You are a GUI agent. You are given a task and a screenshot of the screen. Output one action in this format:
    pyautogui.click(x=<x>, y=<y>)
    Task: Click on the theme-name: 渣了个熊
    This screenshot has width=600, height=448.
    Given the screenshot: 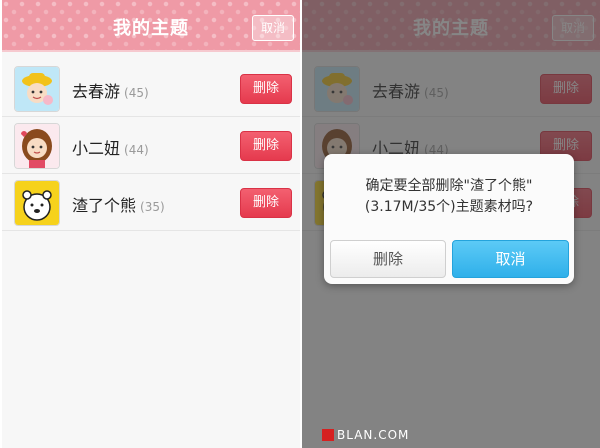 What is the action you would take?
    pyautogui.click(x=104, y=205)
    